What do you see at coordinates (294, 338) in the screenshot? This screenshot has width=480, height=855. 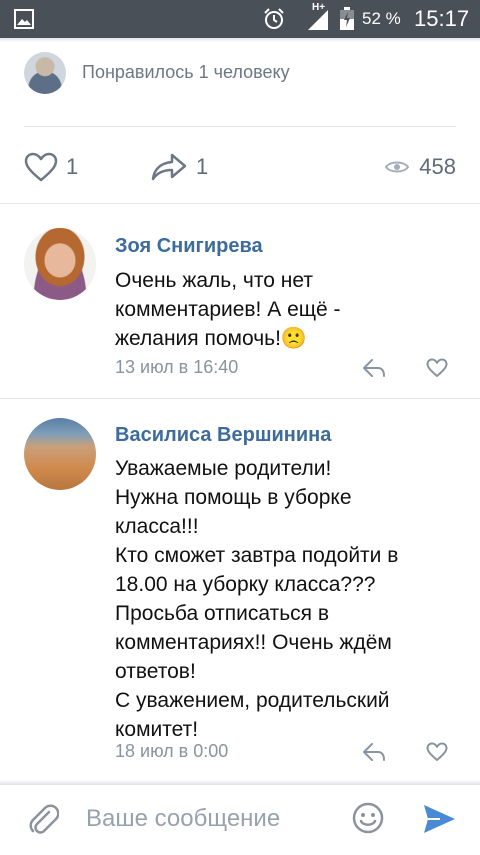 I see `sad-emoji: 🙁` at bounding box center [294, 338].